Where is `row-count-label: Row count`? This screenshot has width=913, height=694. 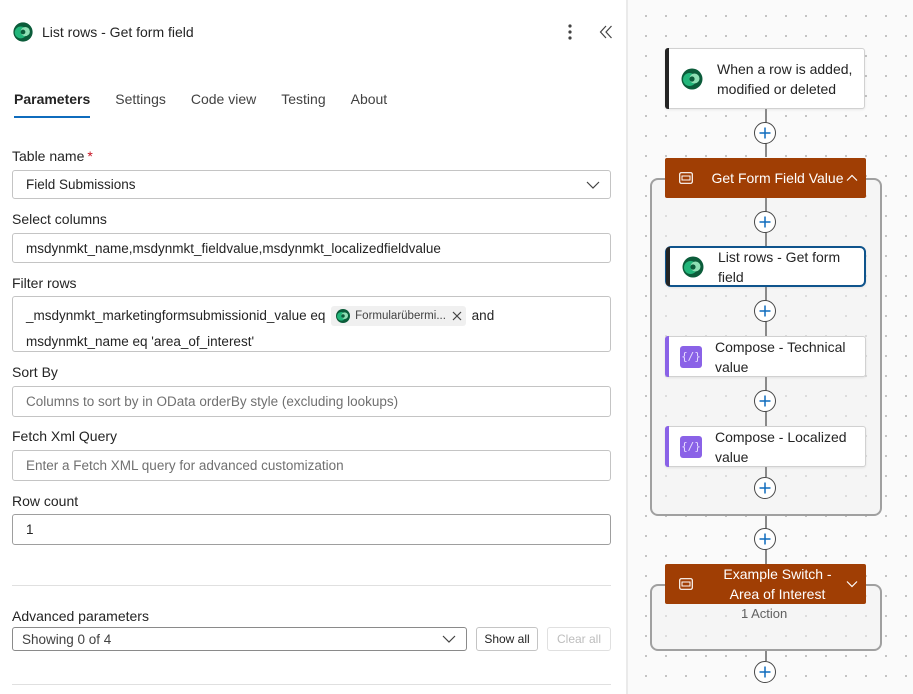 row-count-label: Row count is located at coordinates (45, 501).